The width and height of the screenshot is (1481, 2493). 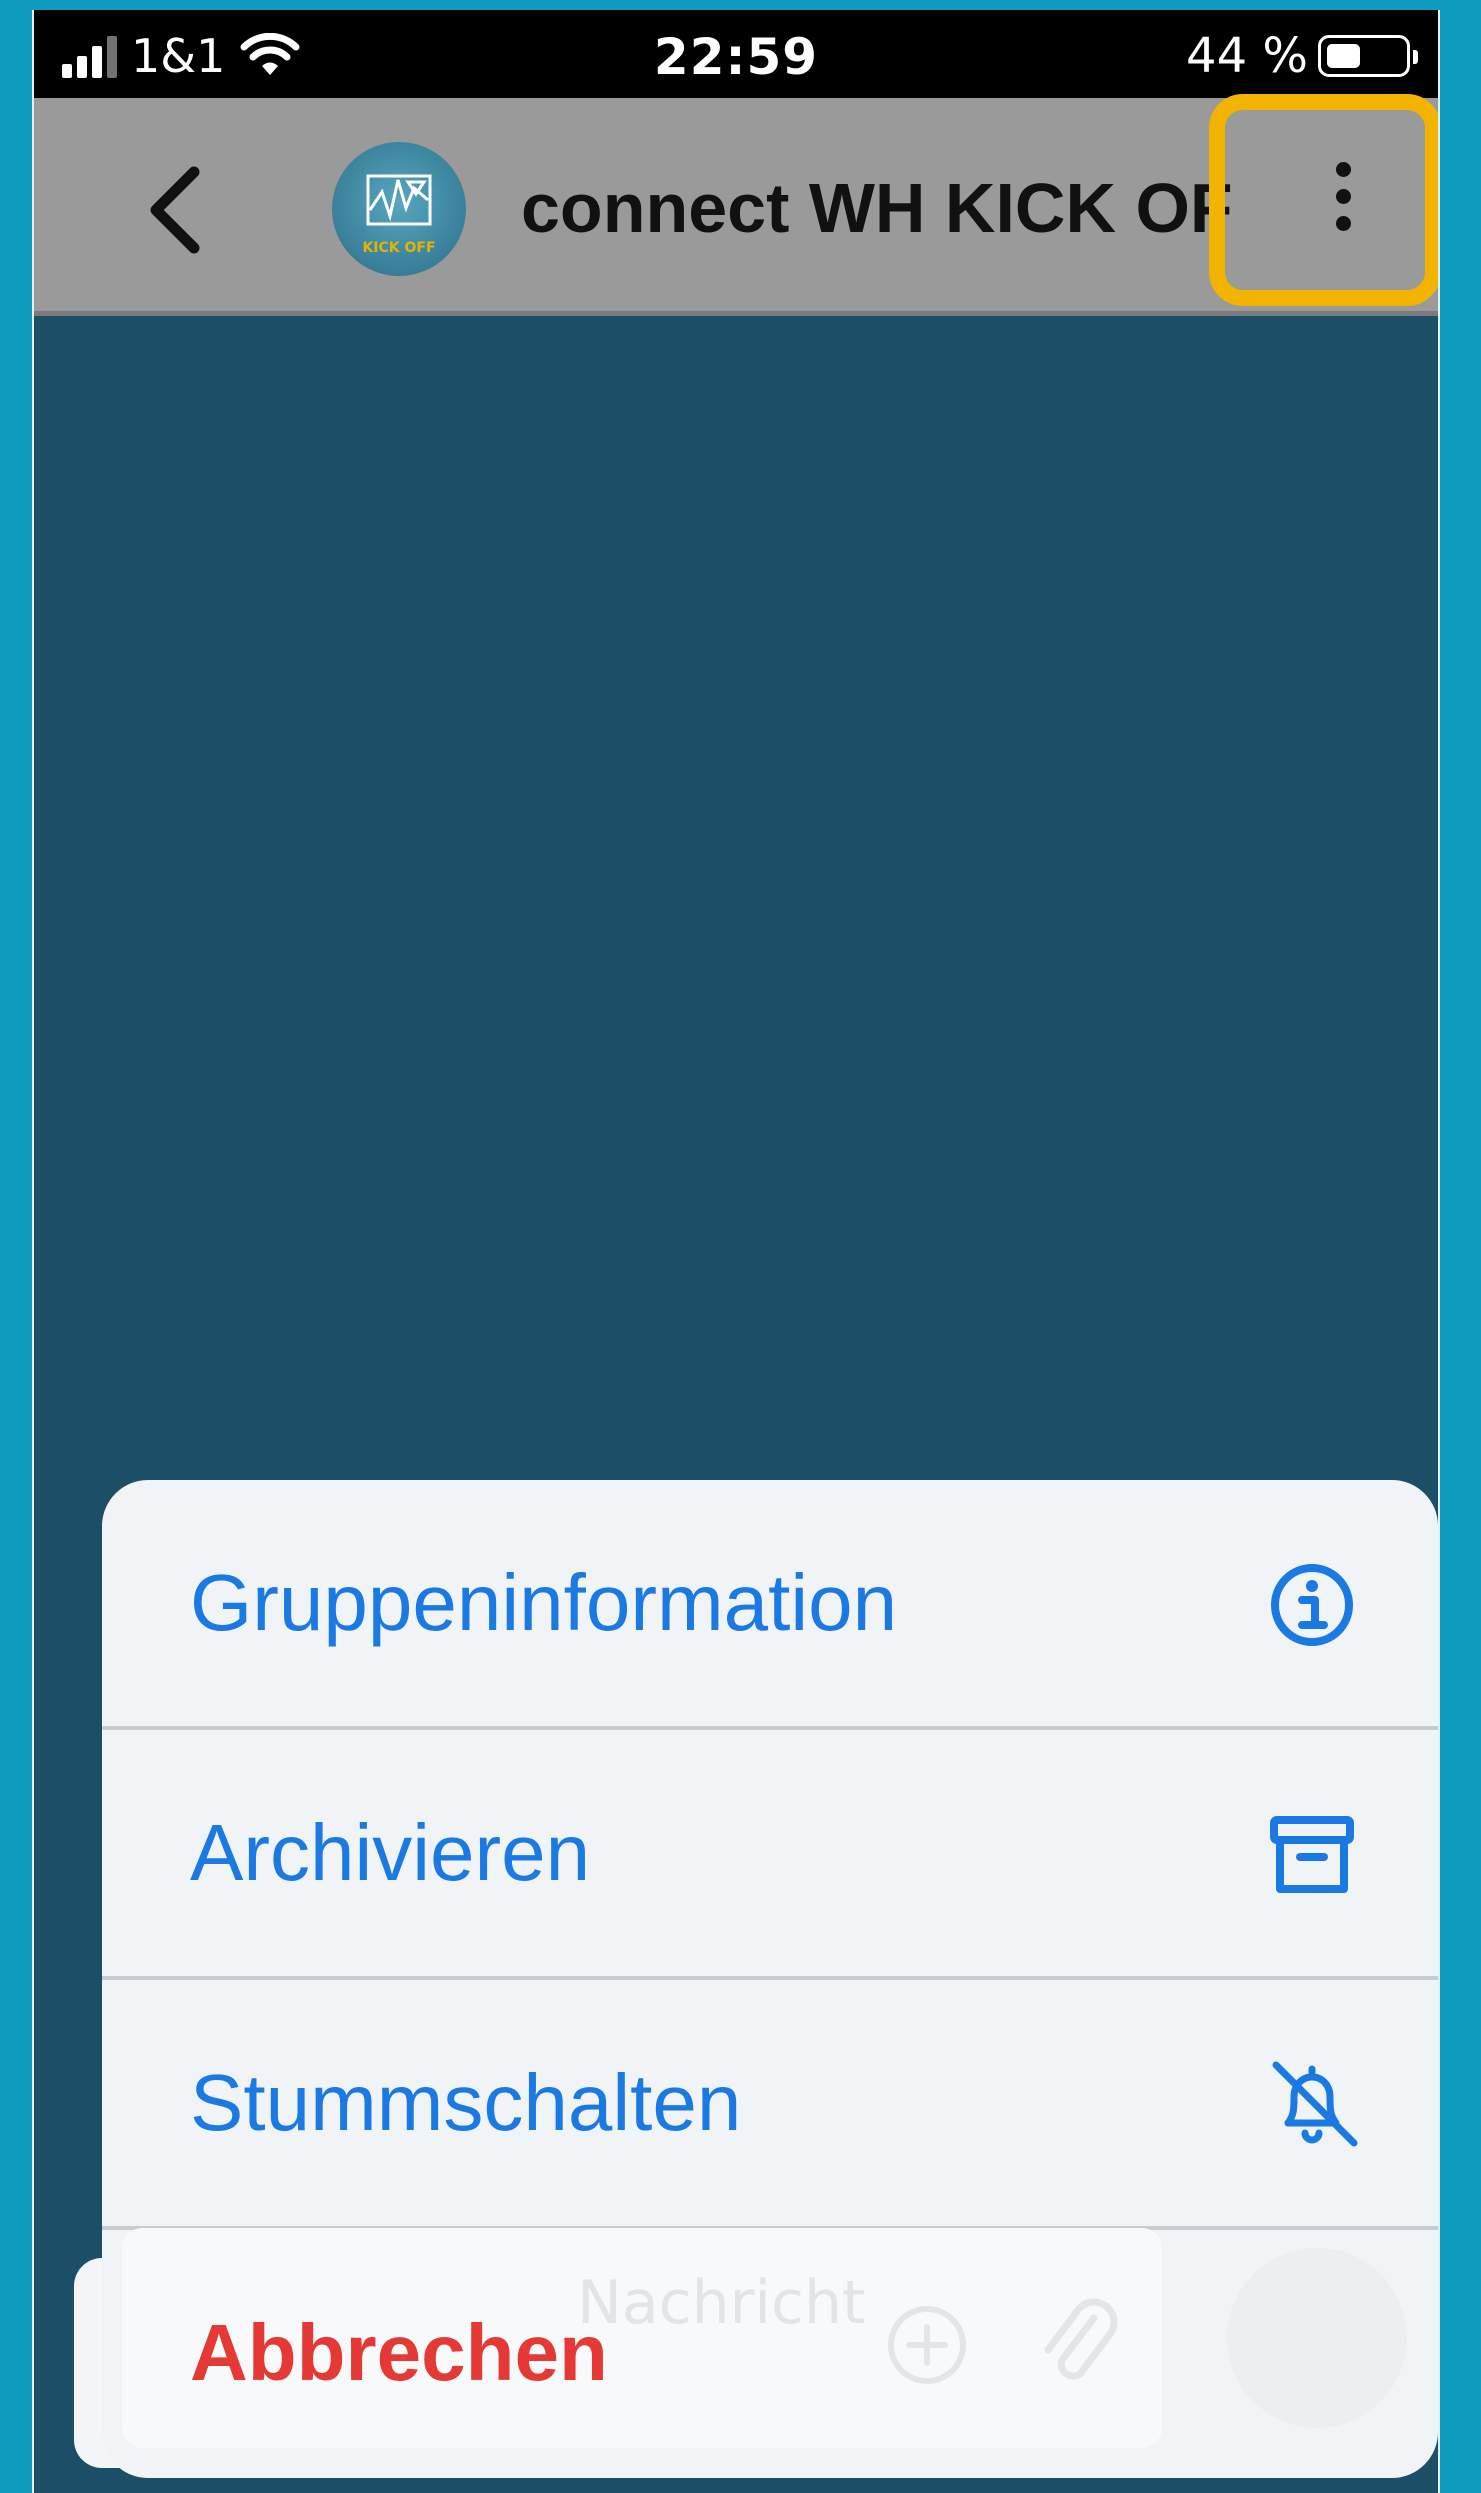 I want to click on action-sheet-item-label: Gruppeninformation, so click(x=544, y=1602).